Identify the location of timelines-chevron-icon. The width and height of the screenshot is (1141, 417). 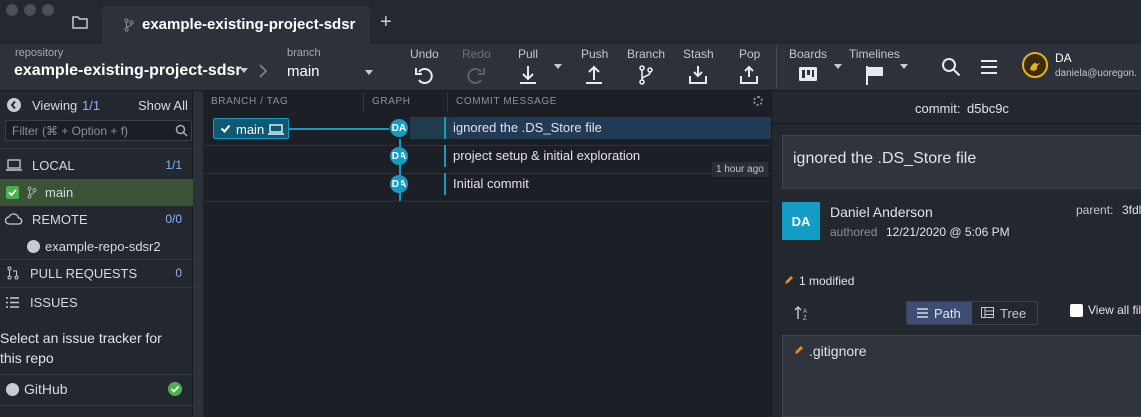
(904, 67).